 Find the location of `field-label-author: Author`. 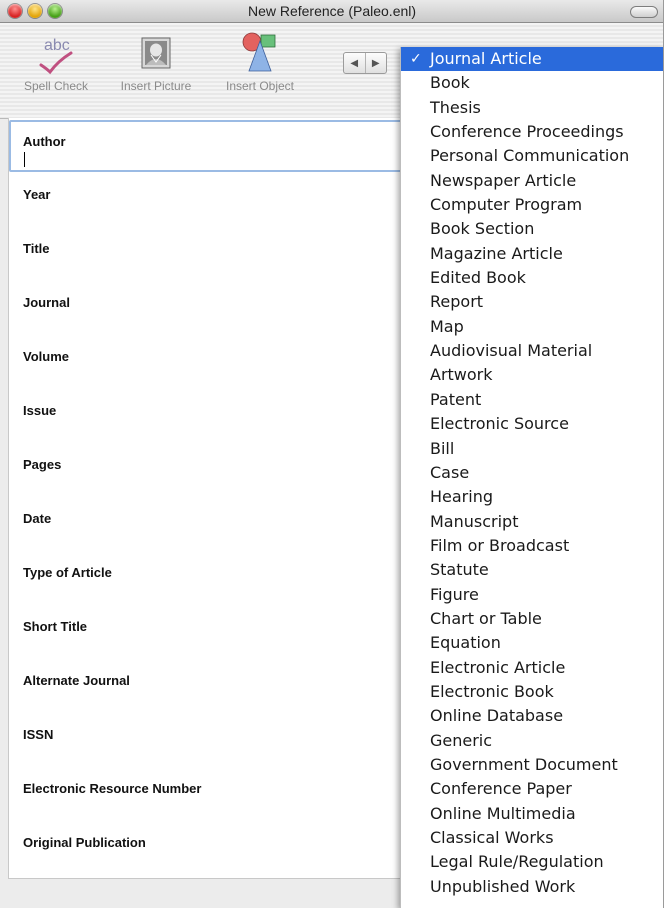

field-label-author: Author is located at coordinates (44, 141).